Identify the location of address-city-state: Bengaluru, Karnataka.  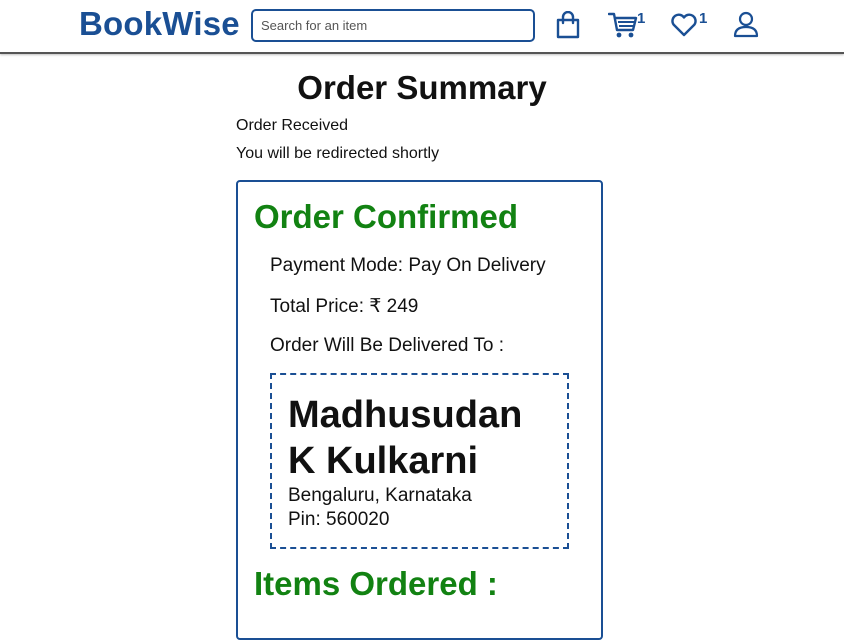
(380, 495).